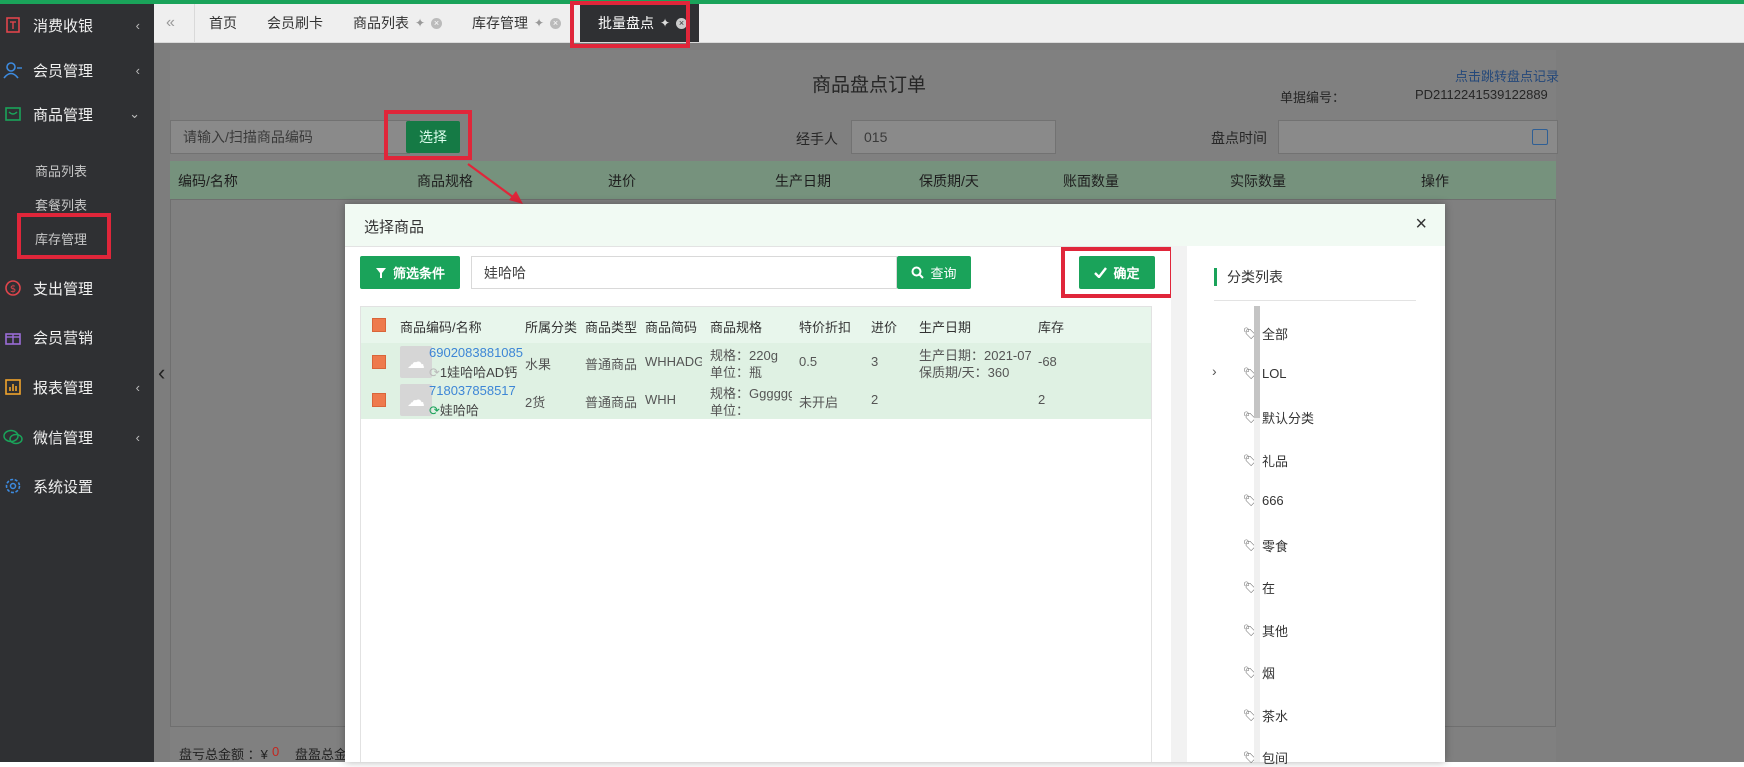 Image resolution: width=1744 pixels, height=767 pixels. What do you see at coordinates (671, 327) in the screenshot?
I see `column-header: 商品简码` at bounding box center [671, 327].